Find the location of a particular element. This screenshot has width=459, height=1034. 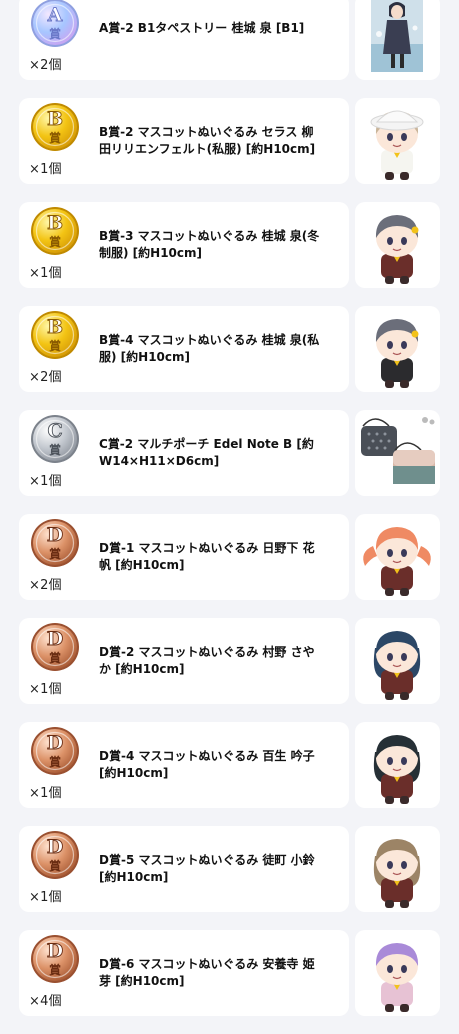

prize-row: D 賞 ×2個 D賞-1 マスコットぬいぐるみ 日野下 花帆 [約H10cm] is located at coordinates (229, 566).